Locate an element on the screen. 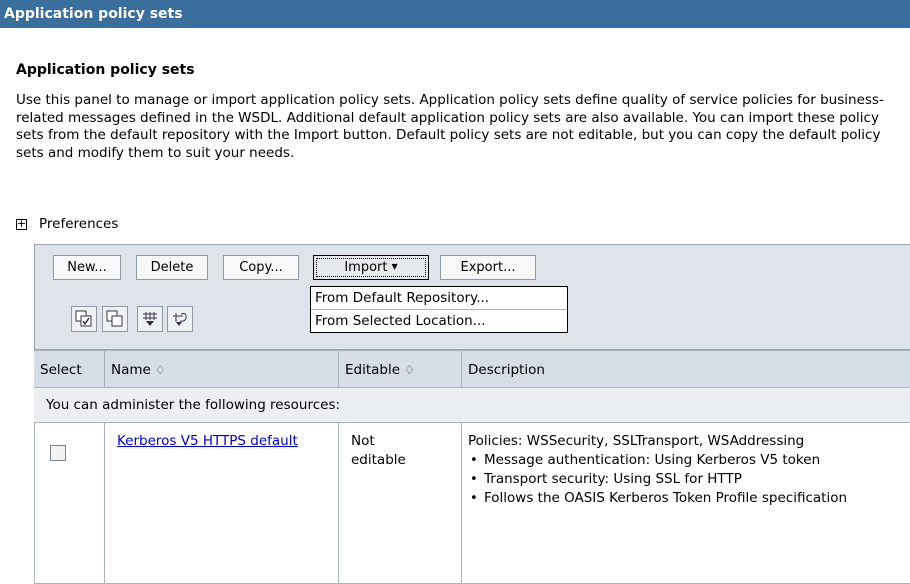 This screenshot has width=910, height=584. import-button: Import ▼ is located at coordinates (371, 267).